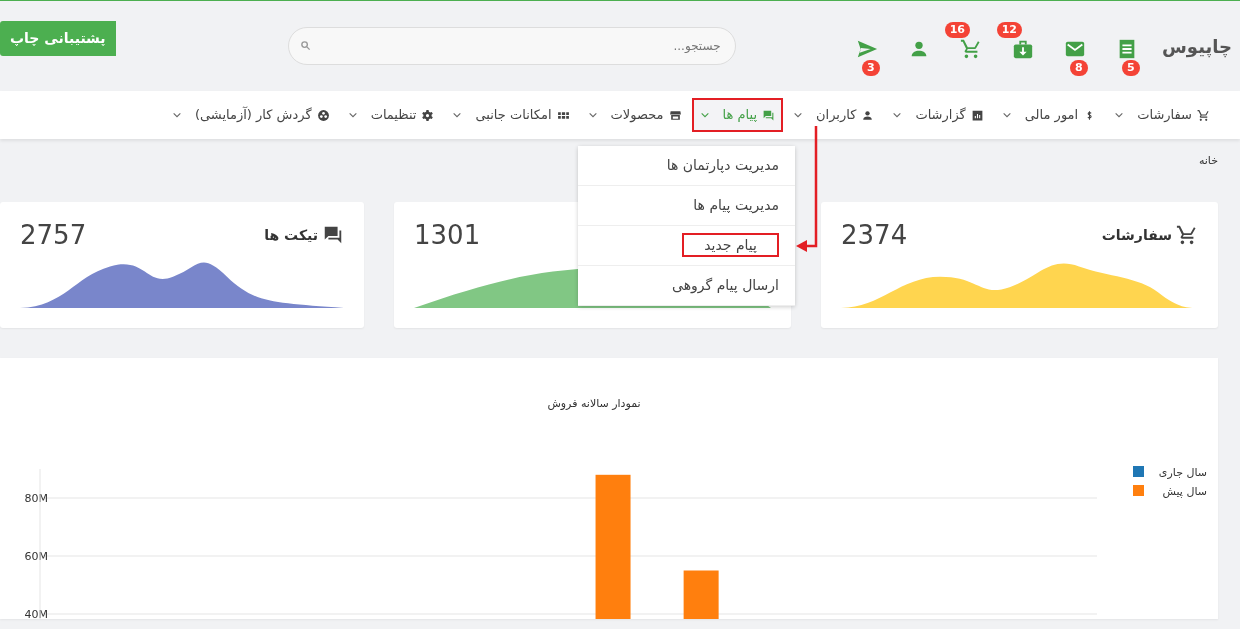 The width and height of the screenshot is (1240, 629). I want to click on stat-title: سفارشات, so click(1136, 235).